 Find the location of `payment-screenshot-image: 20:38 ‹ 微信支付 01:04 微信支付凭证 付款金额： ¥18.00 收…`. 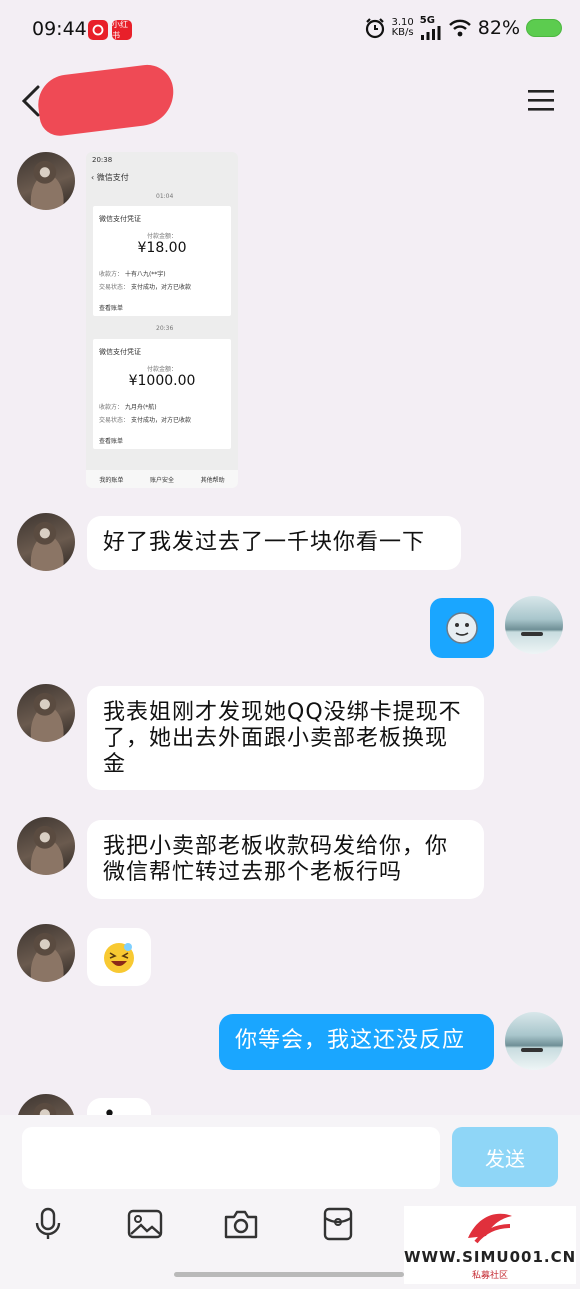

payment-screenshot-image: 20:38 ‹ 微信支付 01:04 微信支付凭证 付款金额： ¥18.00 收… is located at coordinates (162, 320).